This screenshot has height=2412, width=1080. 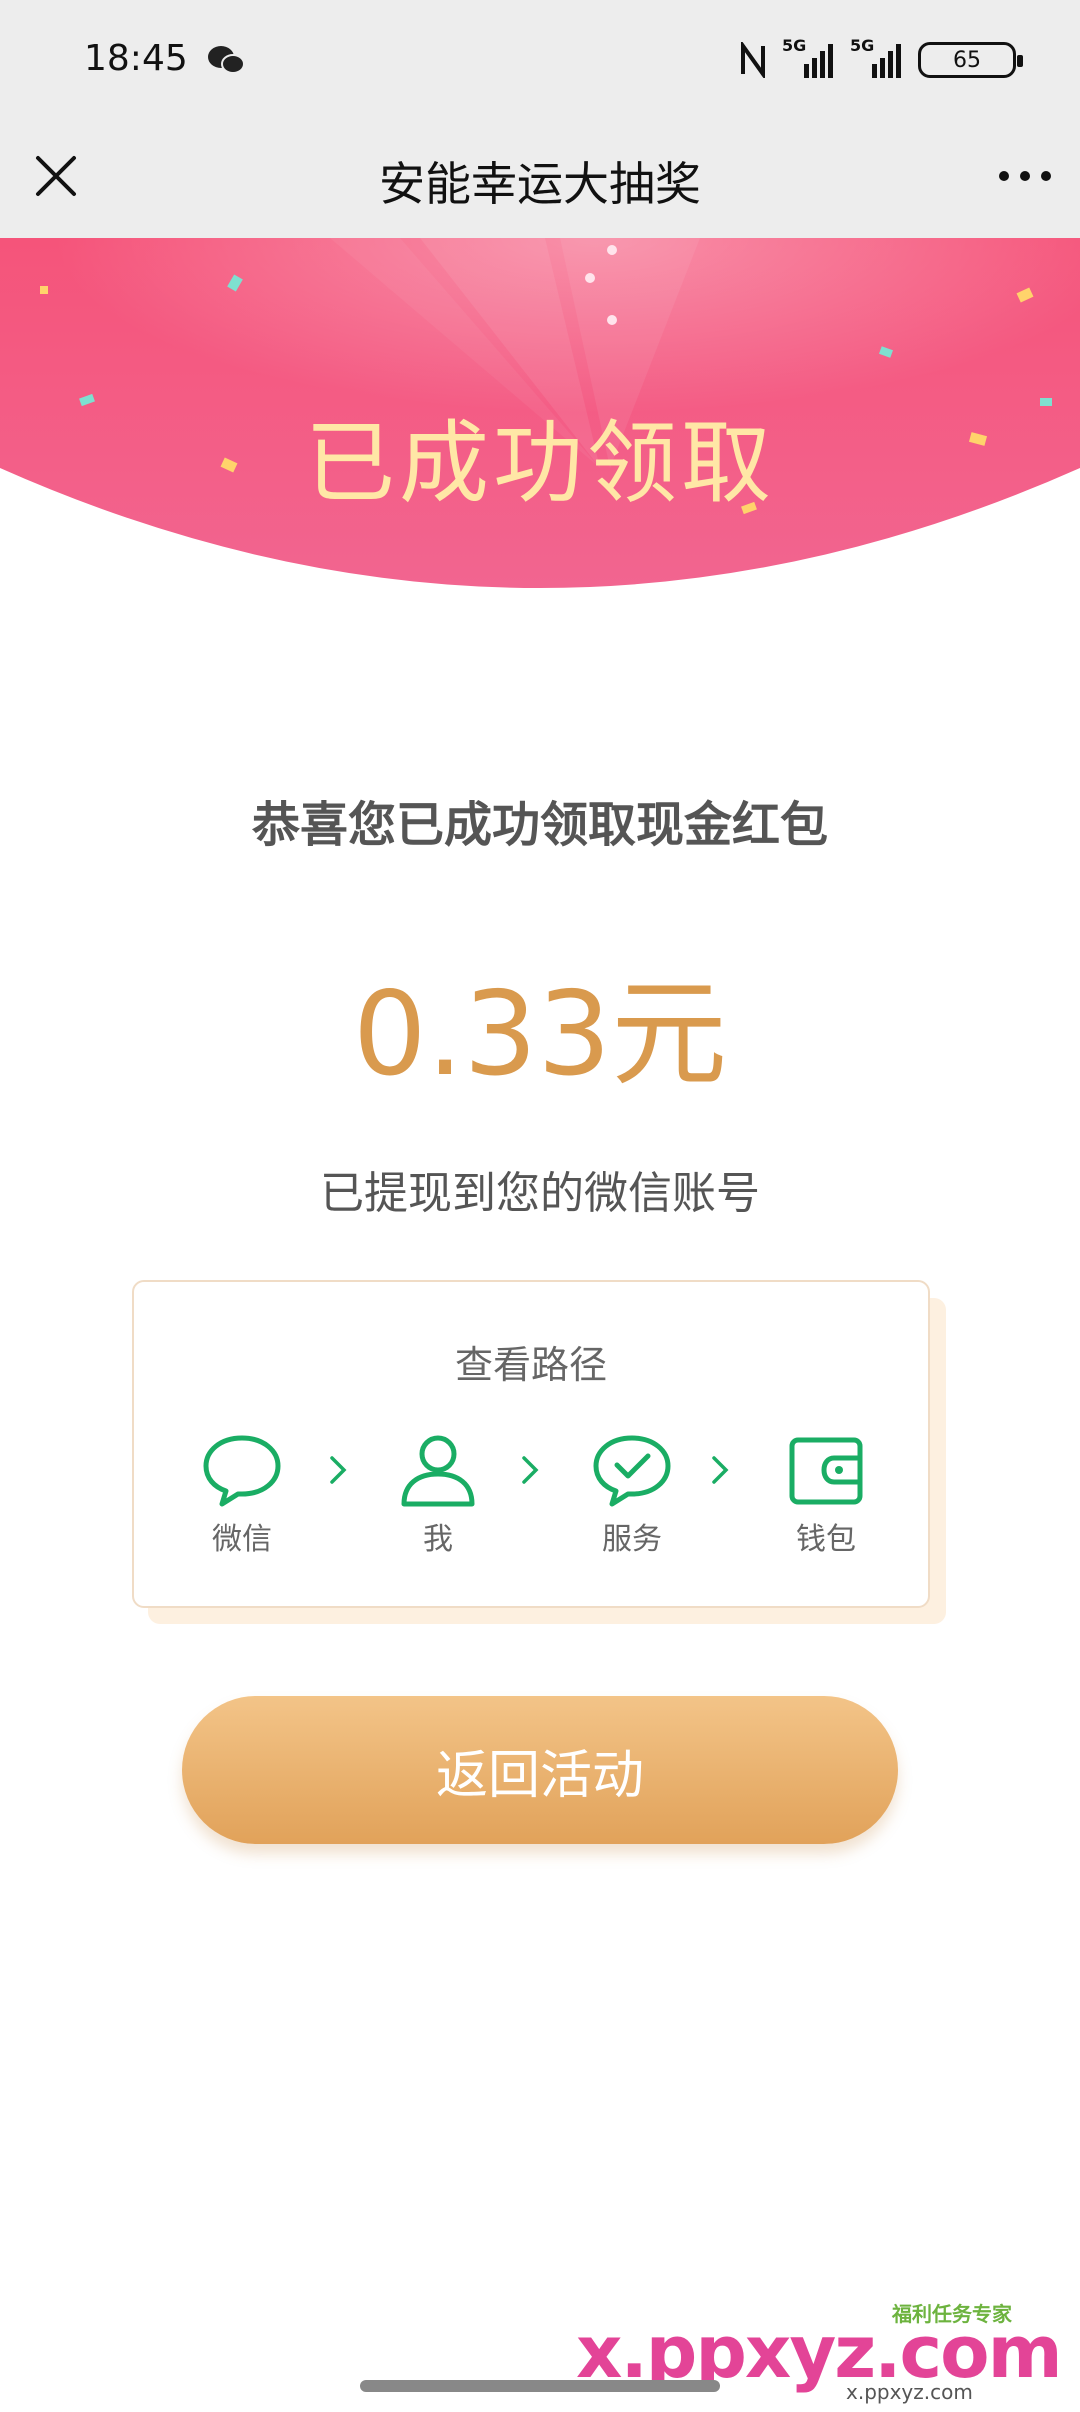 I want to click on path-step-me: 我, so click(x=438, y=1495).